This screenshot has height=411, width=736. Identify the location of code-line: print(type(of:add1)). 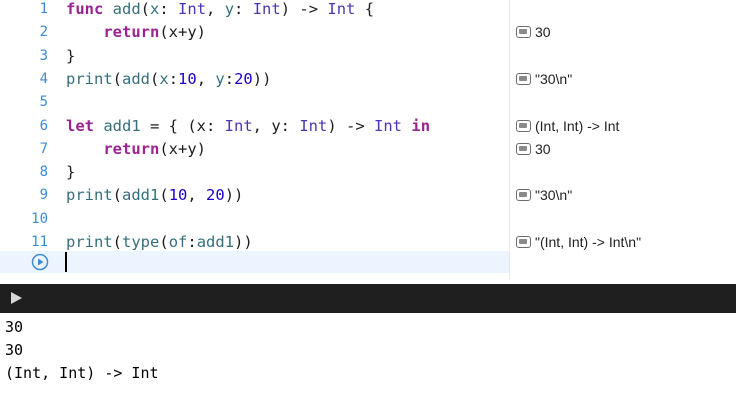
(159, 242).